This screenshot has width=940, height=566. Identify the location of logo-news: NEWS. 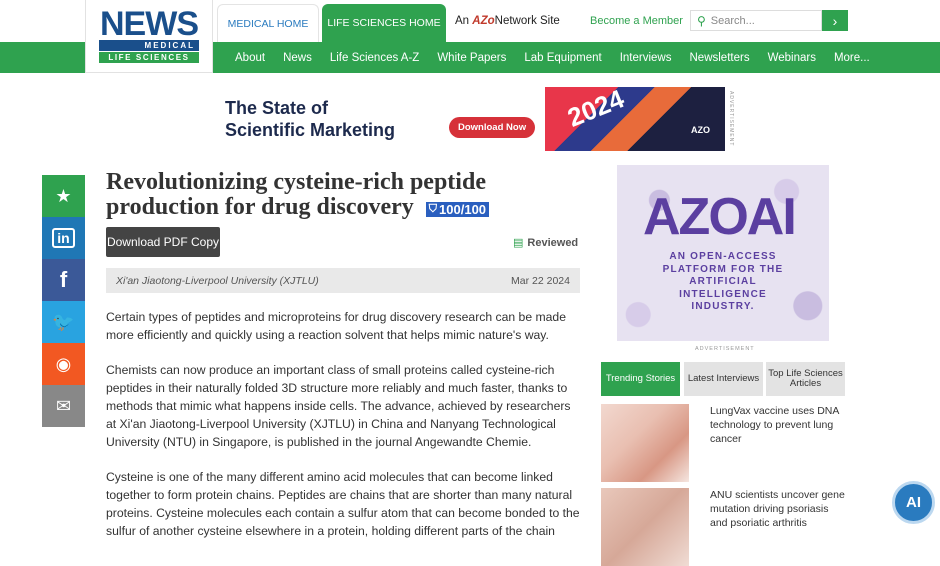
(149, 24).